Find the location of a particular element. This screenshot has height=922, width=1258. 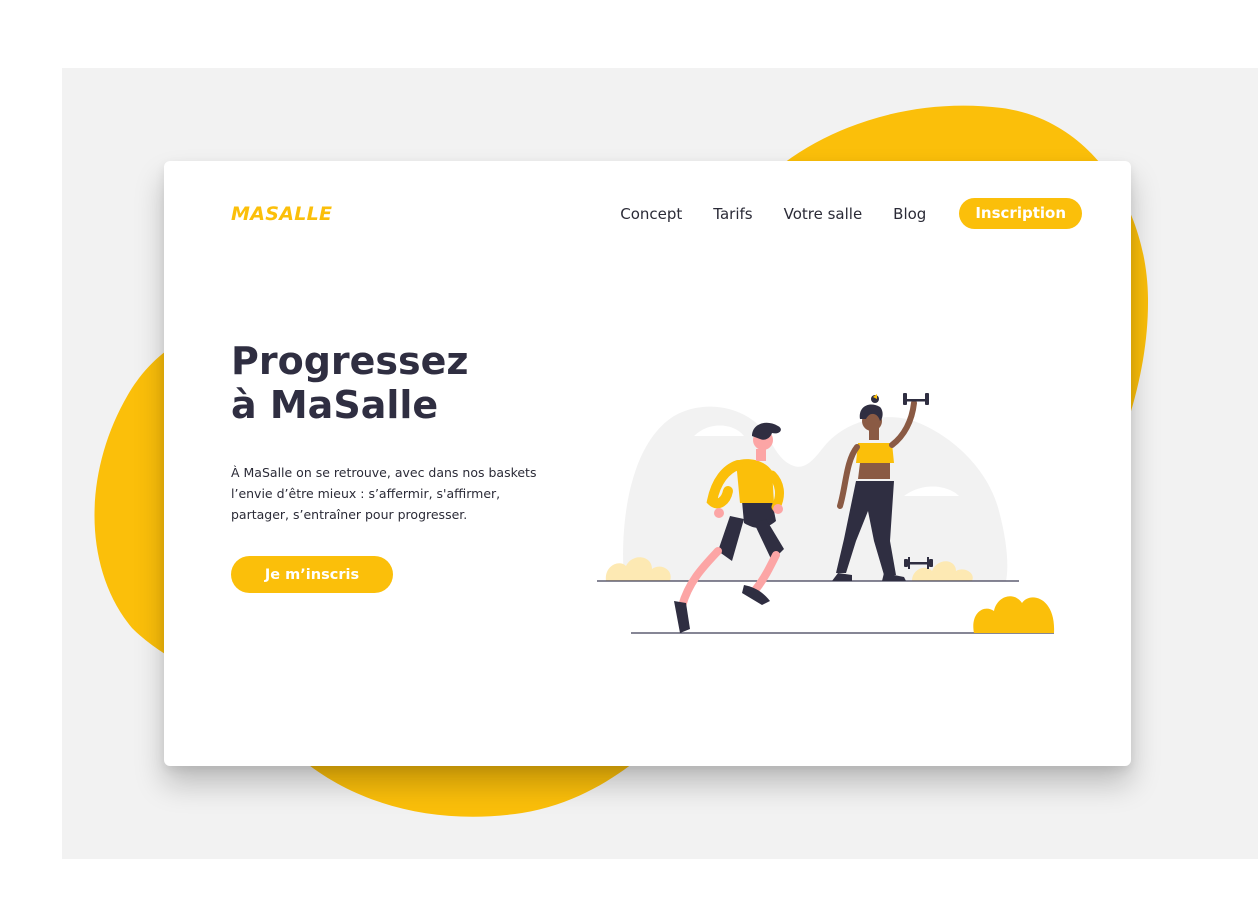

fitness-people-illustration is located at coordinates (826, 513).